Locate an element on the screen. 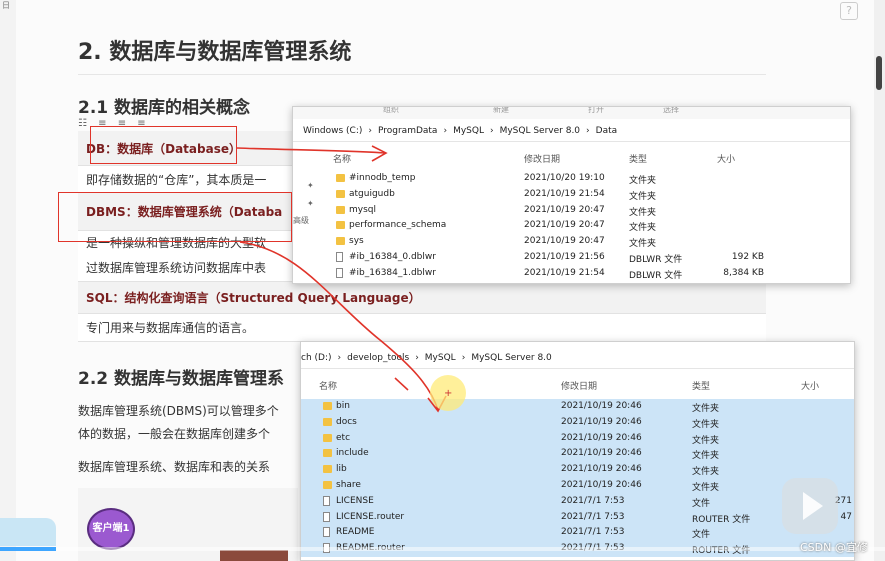 This screenshot has height=561, width=885. corner-glyph: 日 is located at coordinates (6, 5).